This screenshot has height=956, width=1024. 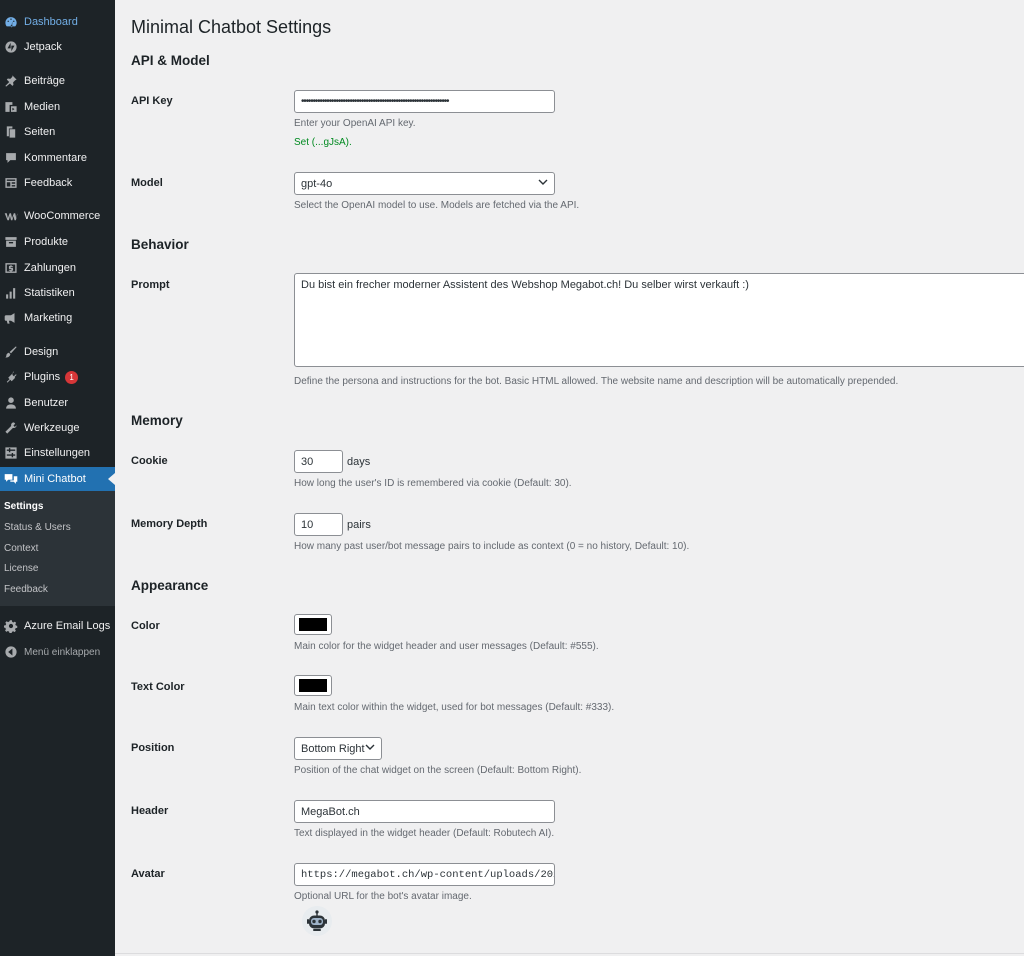 What do you see at coordinates (57, 403) in the screenshot?
I see `sidebar-item-users: Benutzer` at bounding box center [57, 403].